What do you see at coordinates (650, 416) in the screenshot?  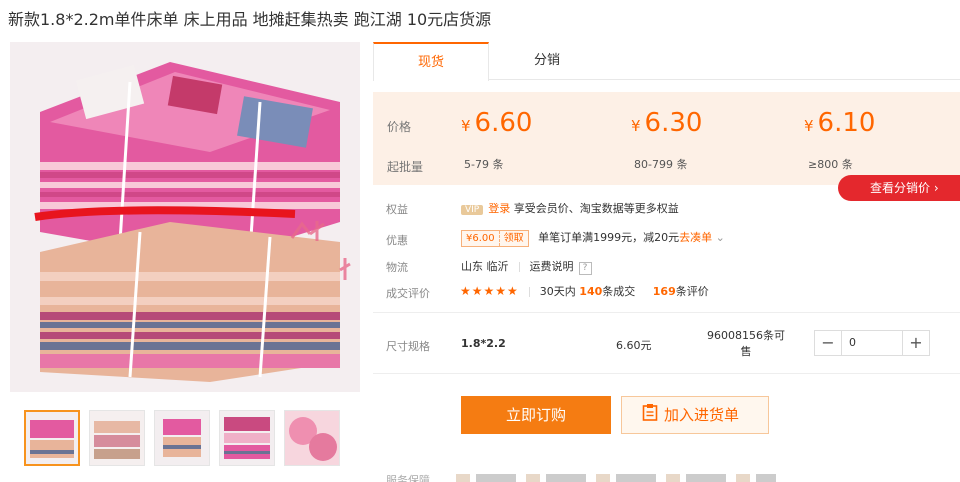 I see `clipboard-icon` at bounding box center [650, 416].